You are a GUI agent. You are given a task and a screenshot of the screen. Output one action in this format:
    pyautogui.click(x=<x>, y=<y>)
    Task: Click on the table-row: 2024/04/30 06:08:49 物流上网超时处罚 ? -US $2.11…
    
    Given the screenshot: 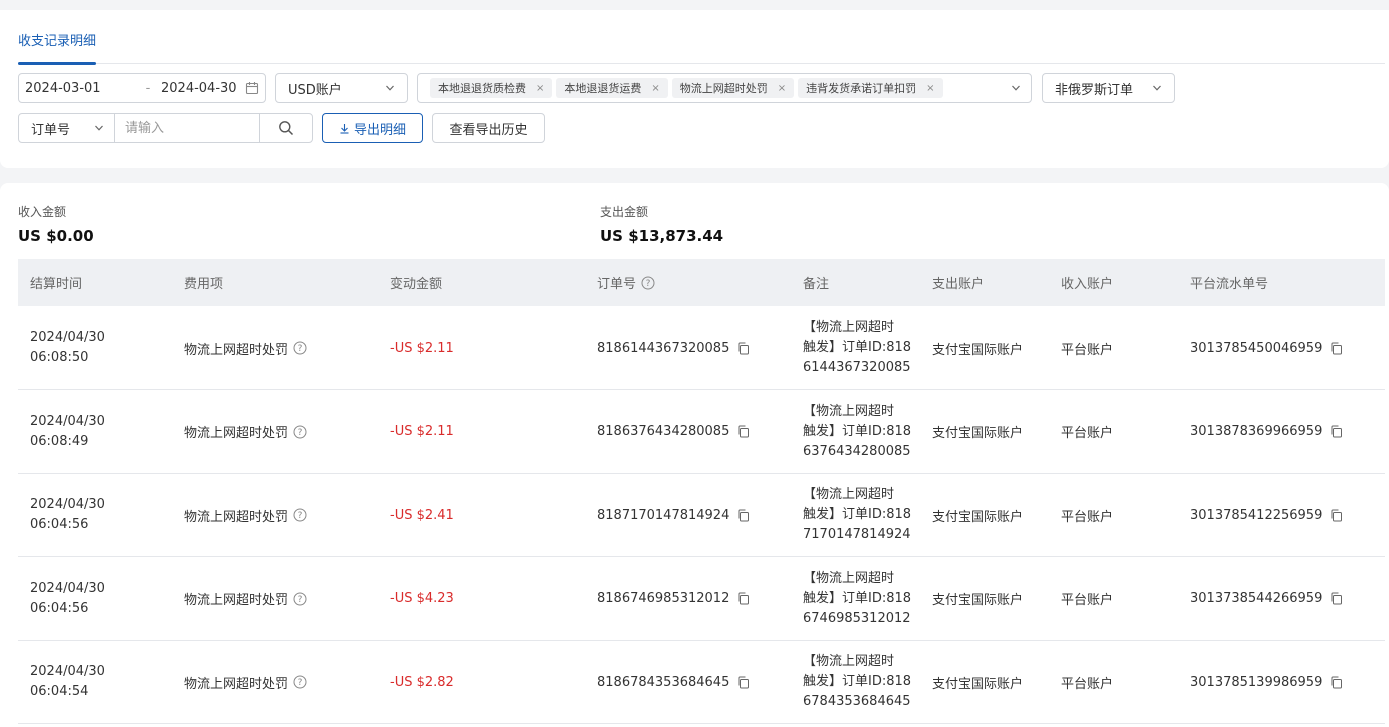 What is the action you would take?
    pyautogui.click(x=701, y=432)
    